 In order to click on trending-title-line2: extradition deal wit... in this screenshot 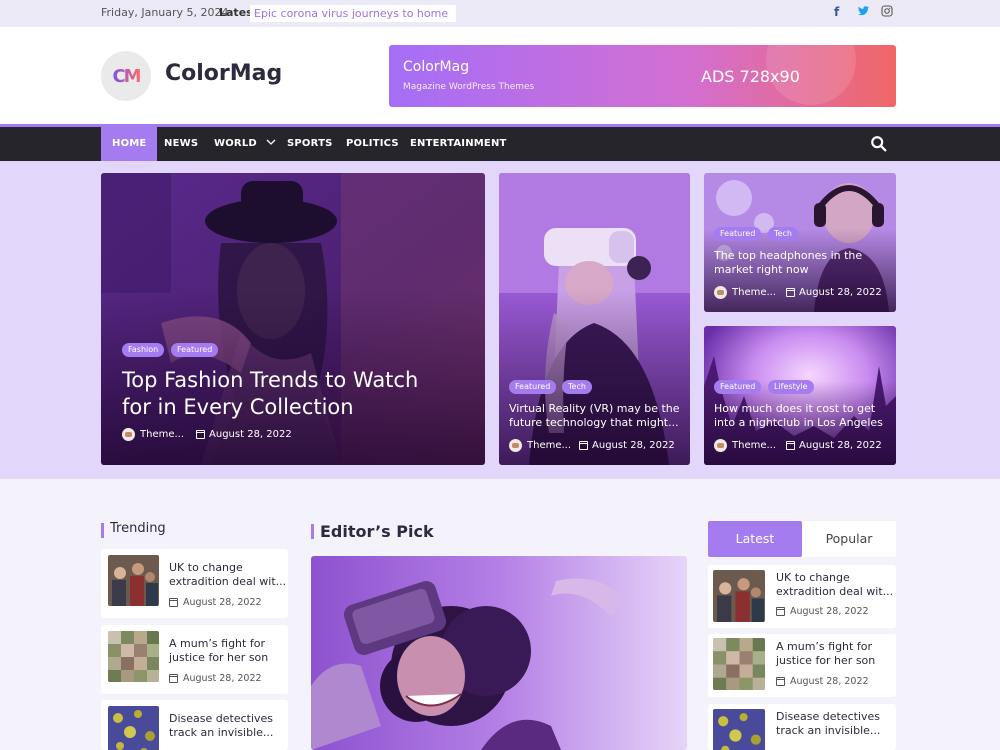, I will do `click(228, 581)`.